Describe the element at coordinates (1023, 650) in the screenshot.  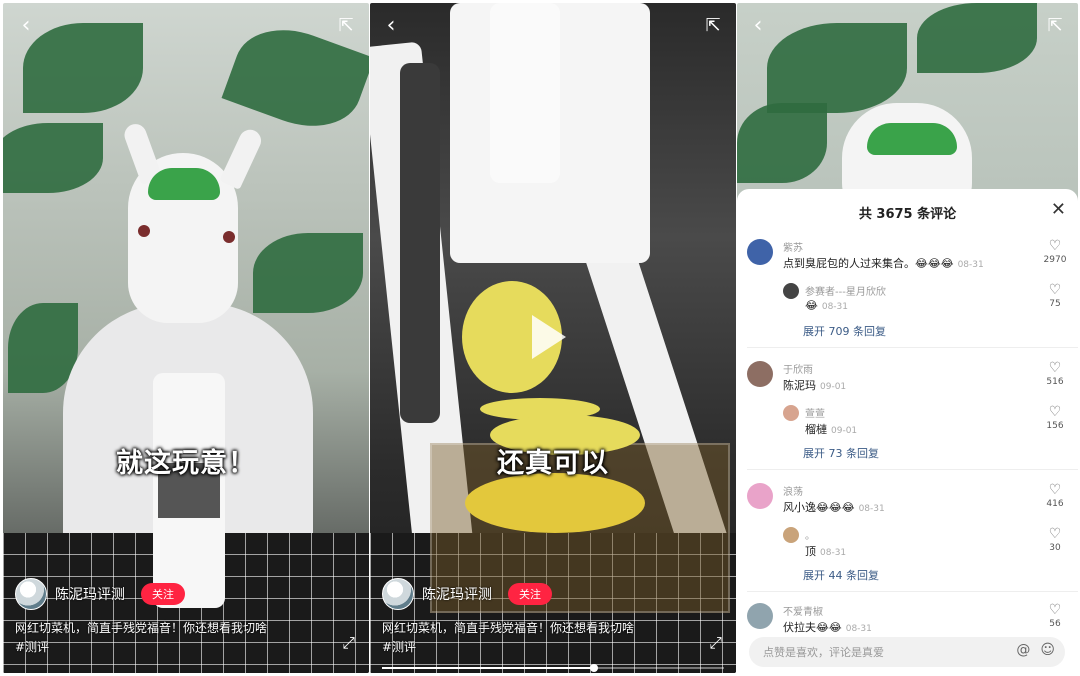
I see `at-icon: @` at that location.